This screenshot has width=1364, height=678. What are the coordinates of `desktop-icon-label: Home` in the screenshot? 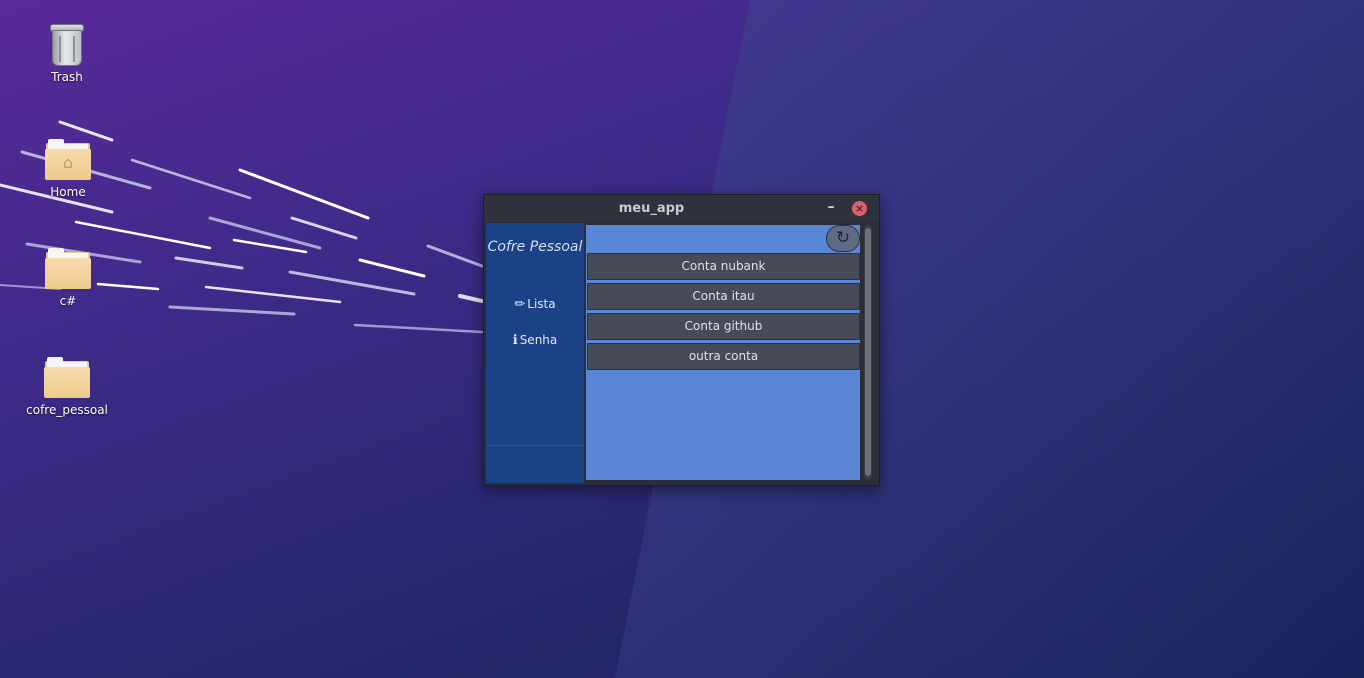 It's located at (68, 192).